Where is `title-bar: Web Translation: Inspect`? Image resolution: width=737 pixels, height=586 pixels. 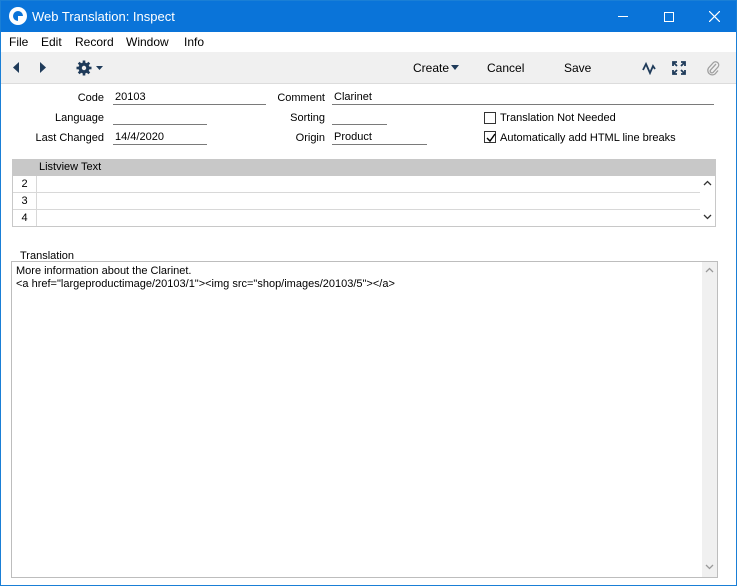
title-bar: Web Translation: Inspect is located at coordinates (368, 16).